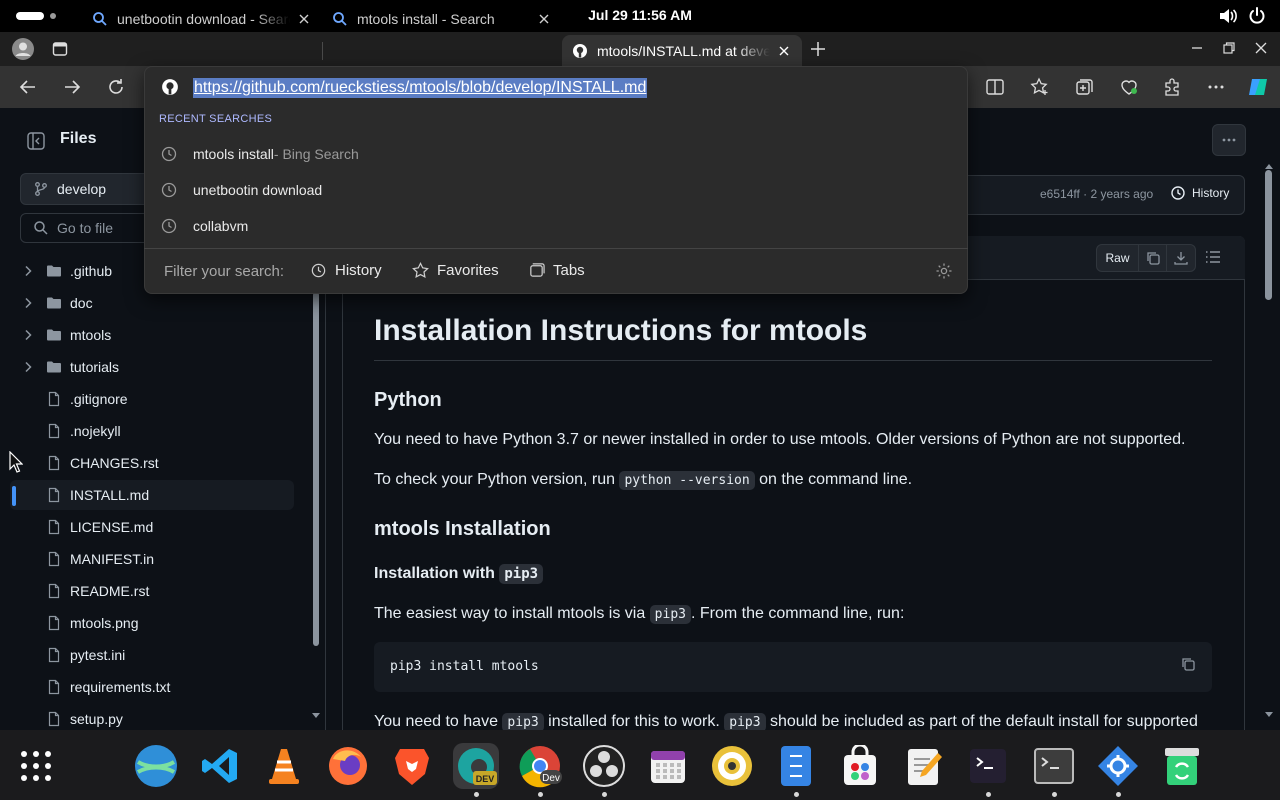 Image resolution: width=1280 pixels, height=800 pixels. Describe the element at coordinates (1257, 16) in the screenshot. I see `power-icon` at that location.